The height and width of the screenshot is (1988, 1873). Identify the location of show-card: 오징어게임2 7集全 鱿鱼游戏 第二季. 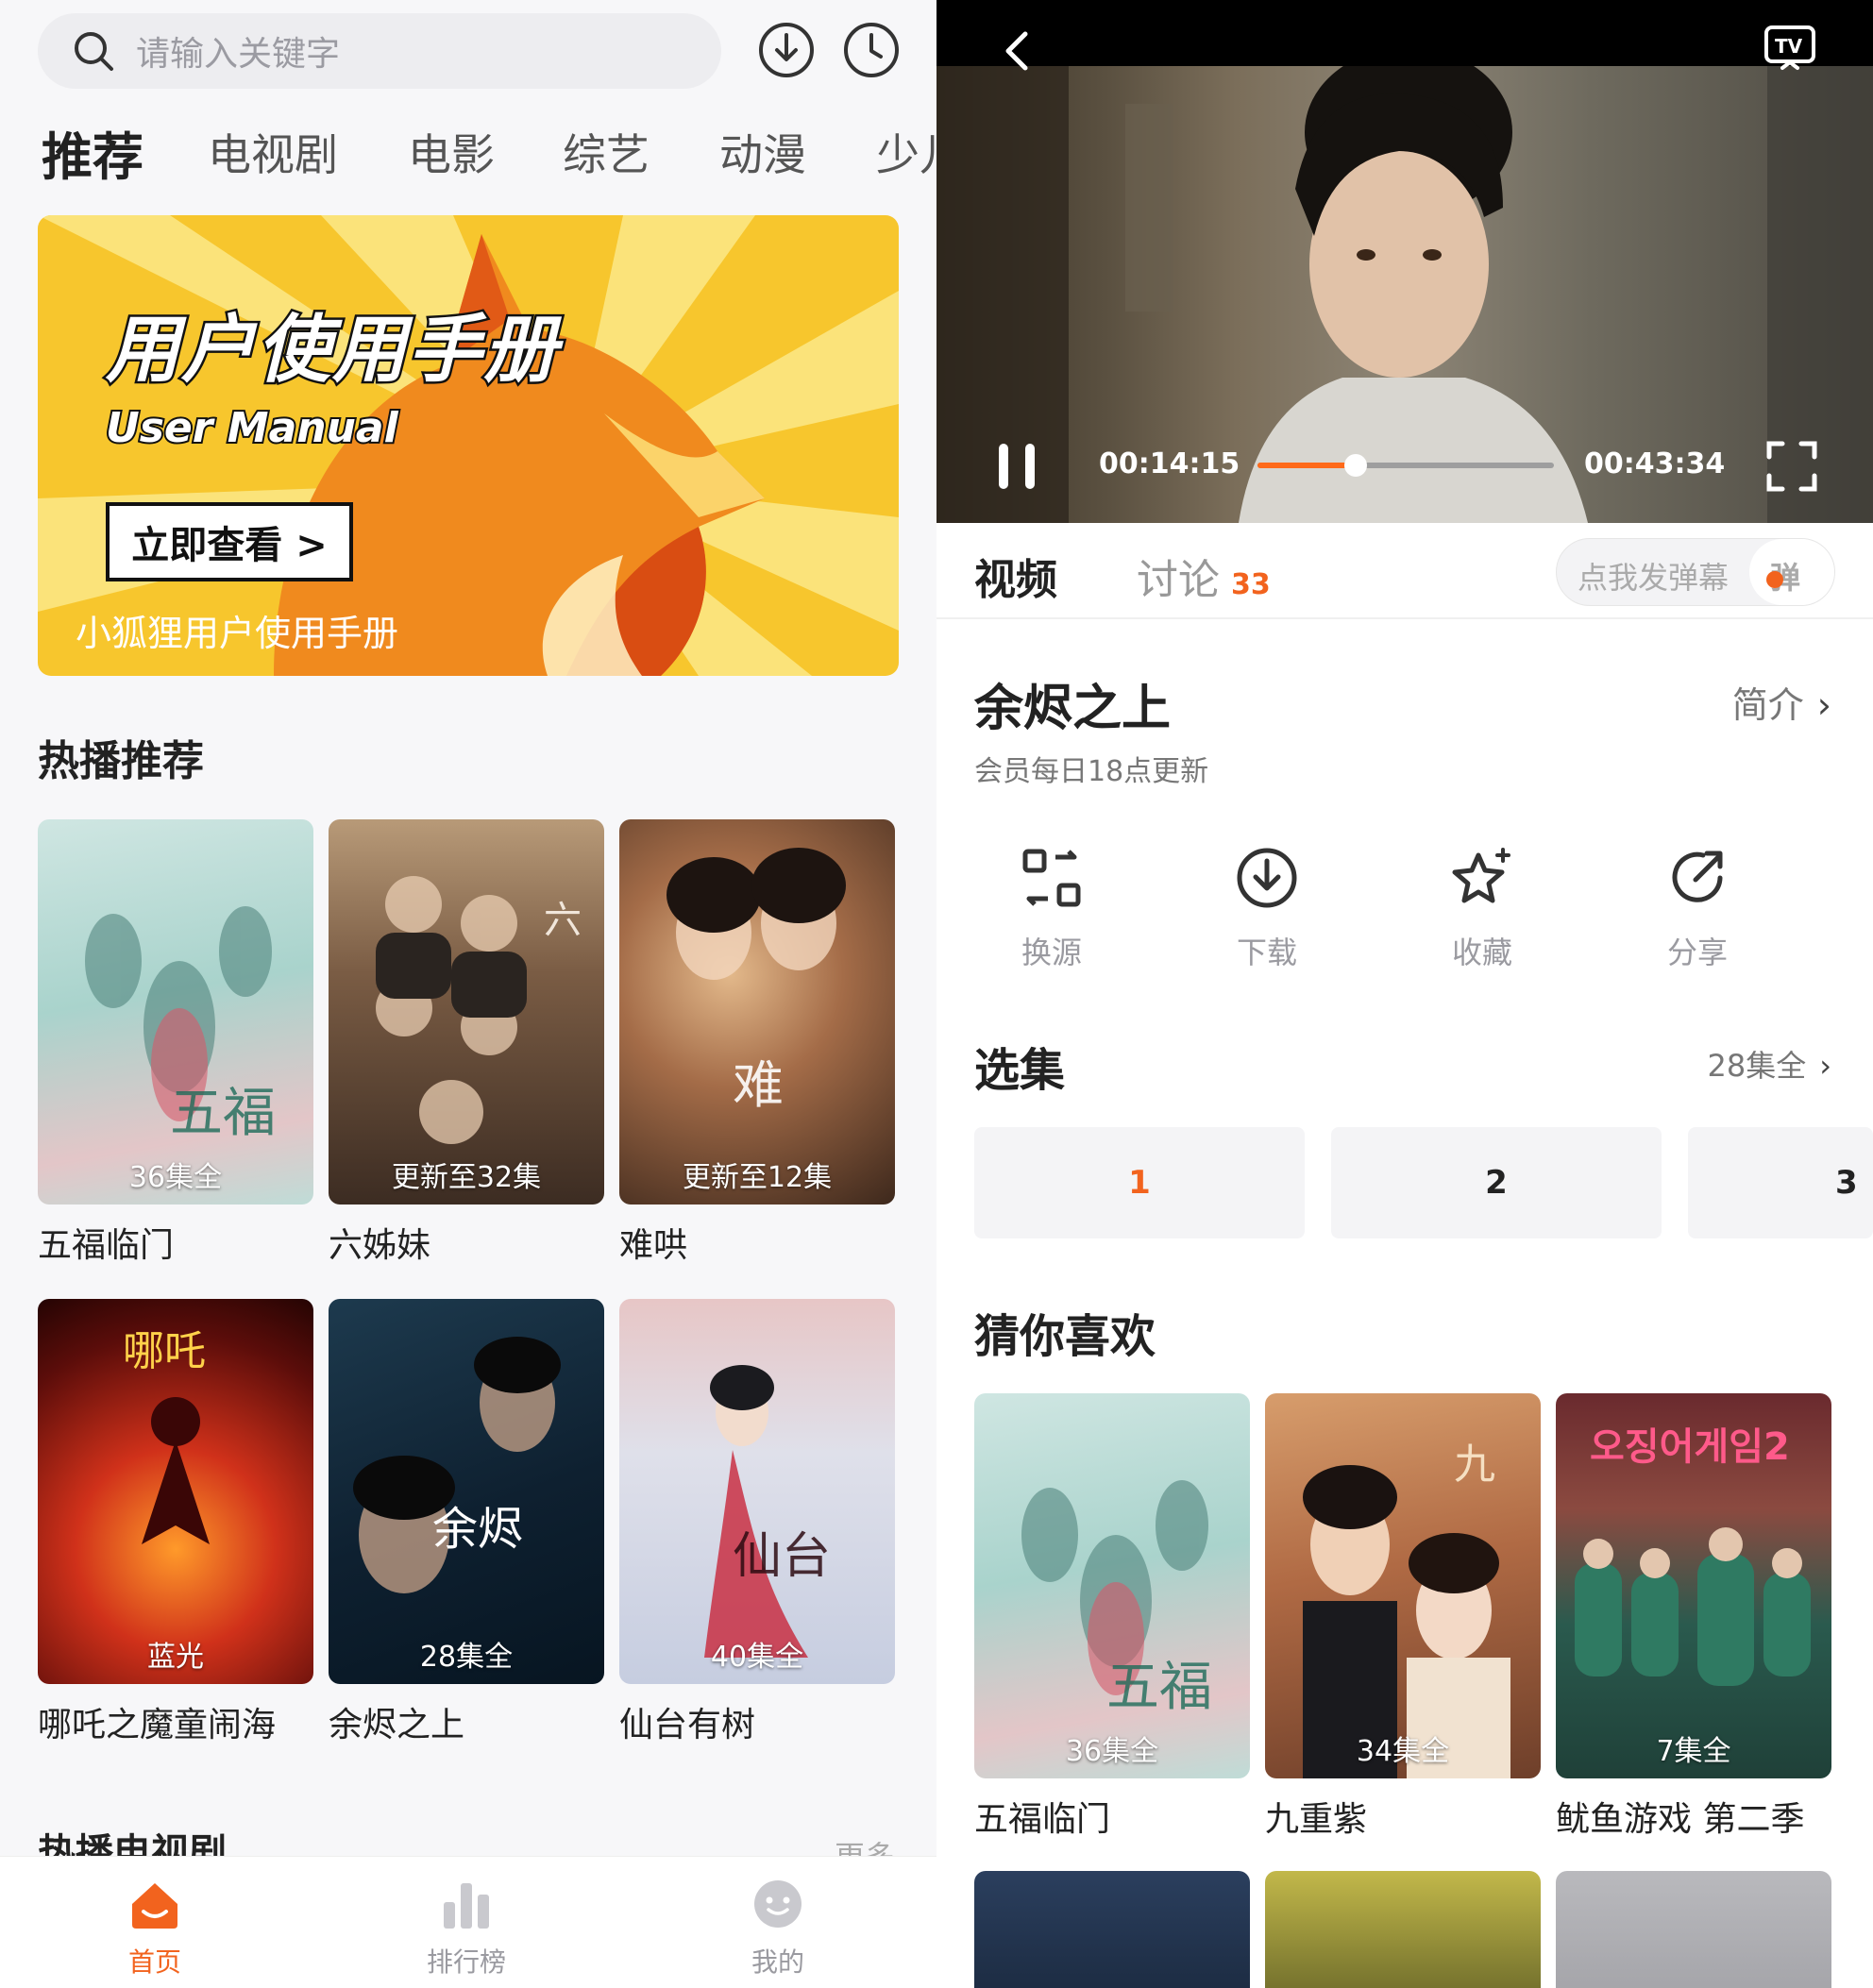
(1693, 1617).